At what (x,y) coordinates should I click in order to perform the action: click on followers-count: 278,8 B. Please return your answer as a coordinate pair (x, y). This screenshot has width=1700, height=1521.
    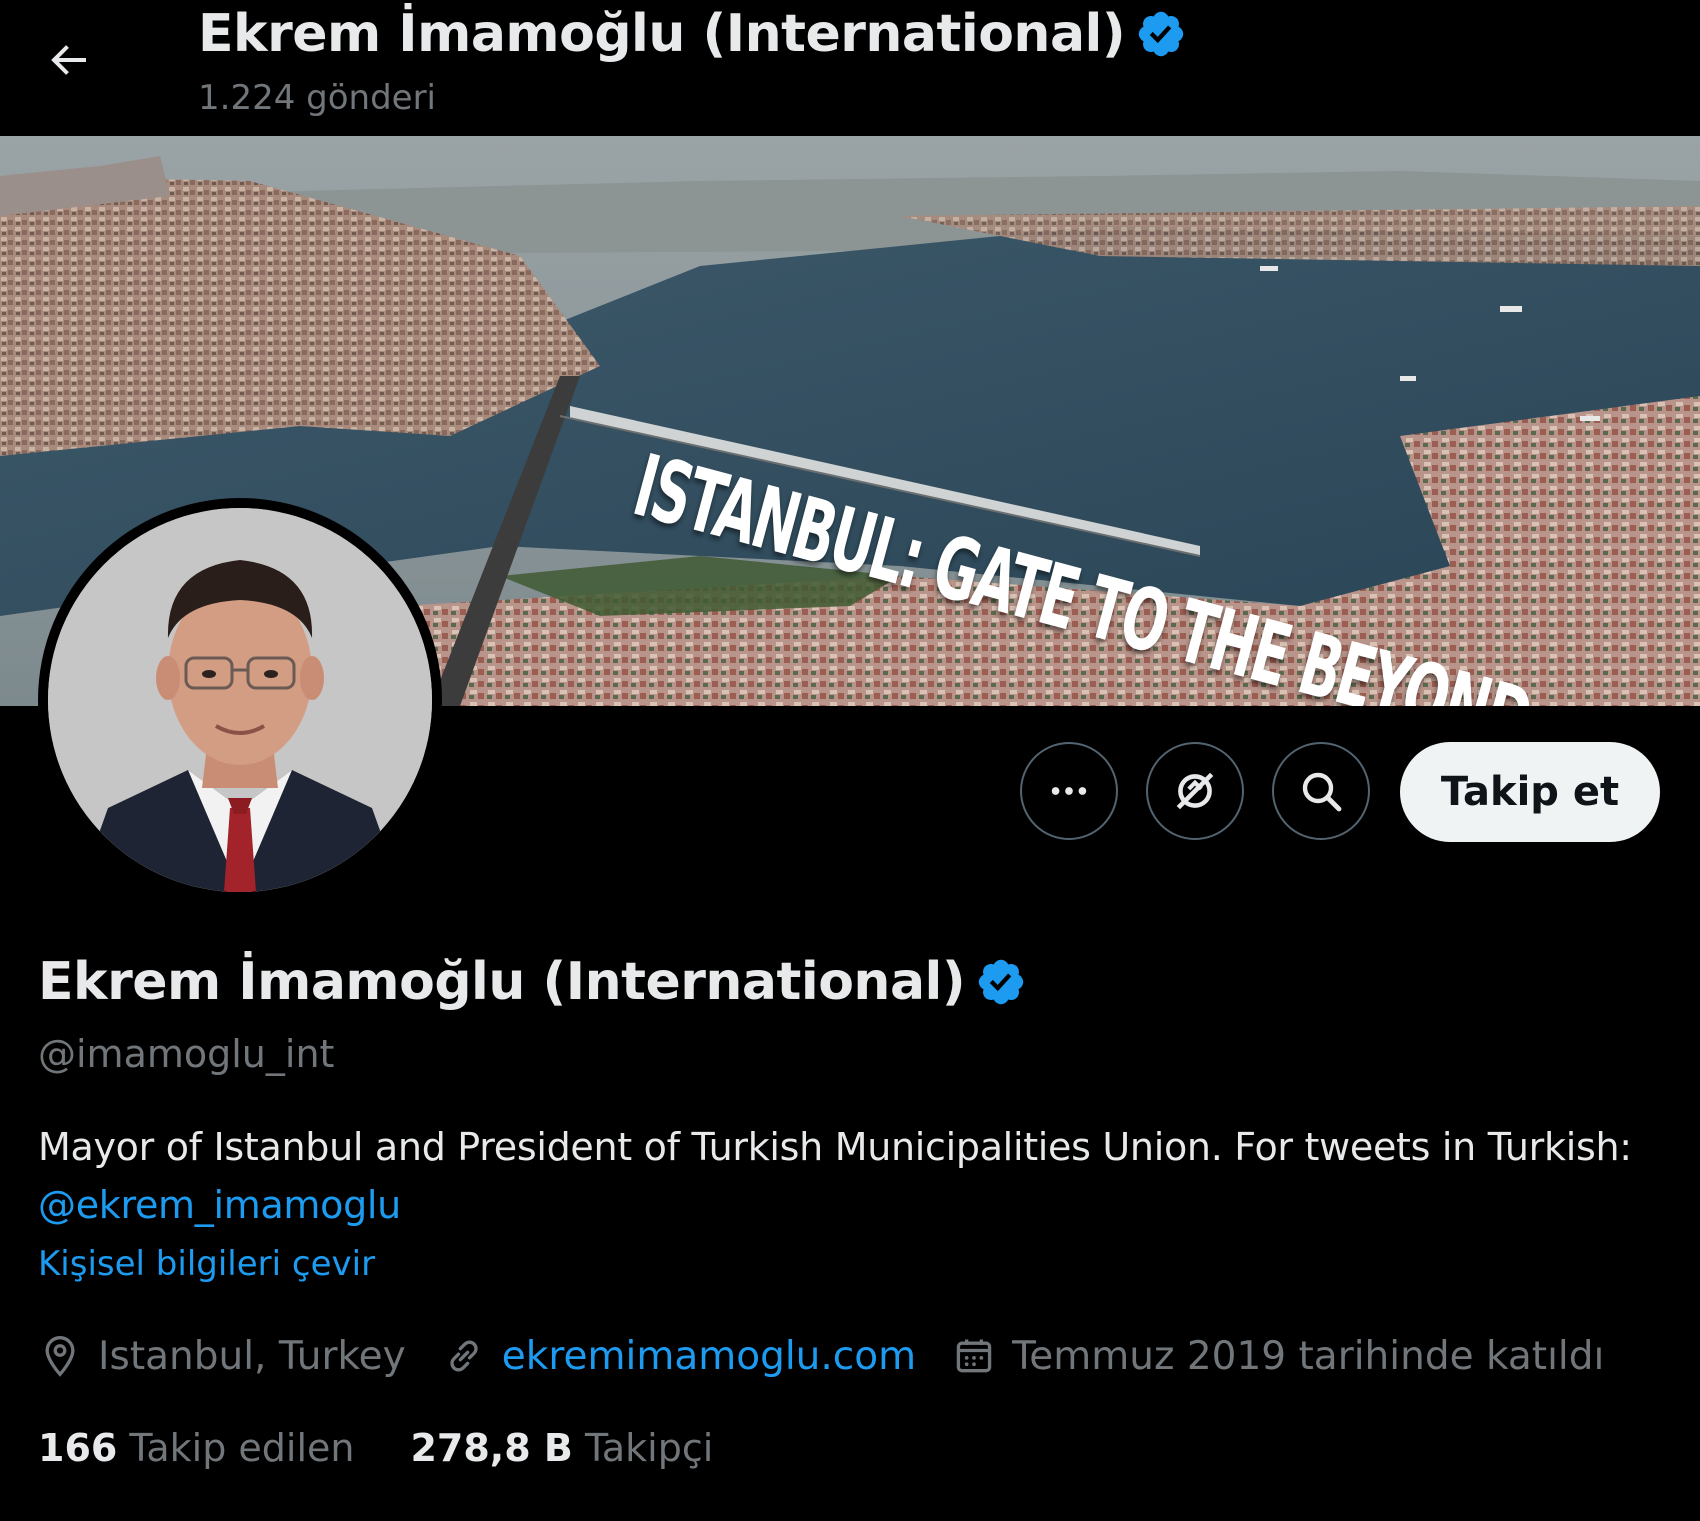
    Looking at the image, I should click on (491, 1448).